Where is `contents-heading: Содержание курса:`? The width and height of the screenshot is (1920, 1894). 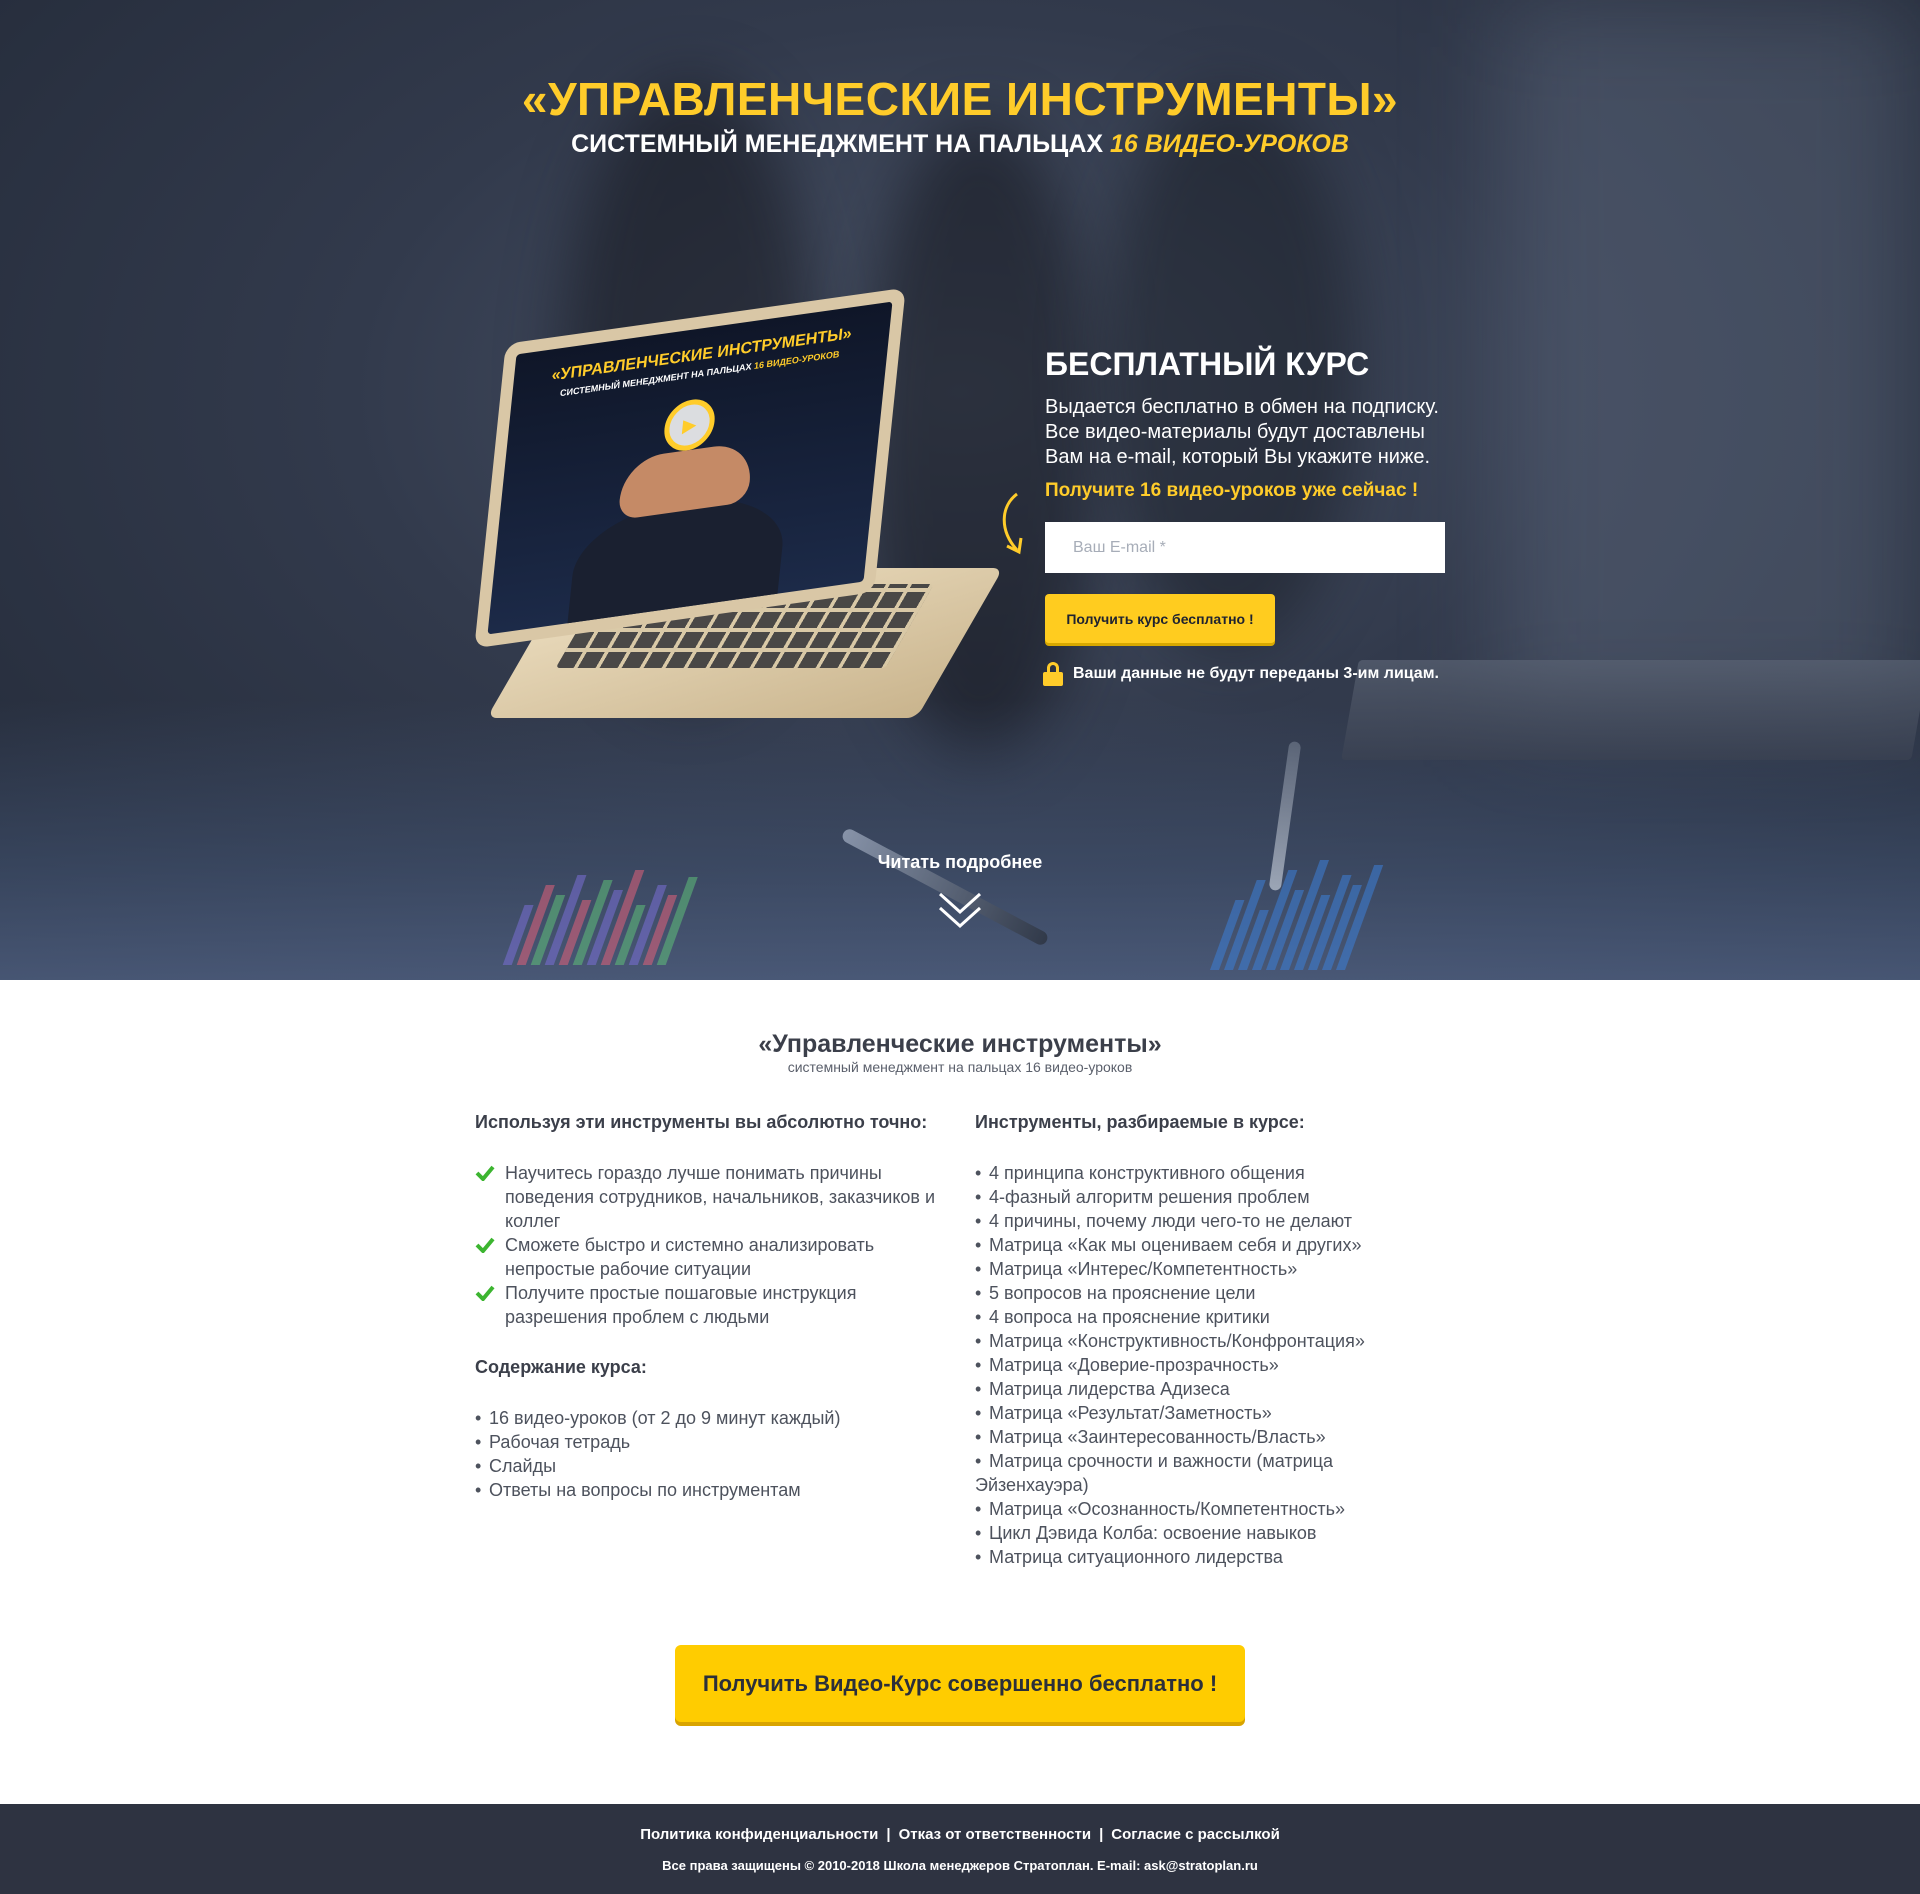
contents-heading: Содержание курса: is located at coordinates (561, 1367).